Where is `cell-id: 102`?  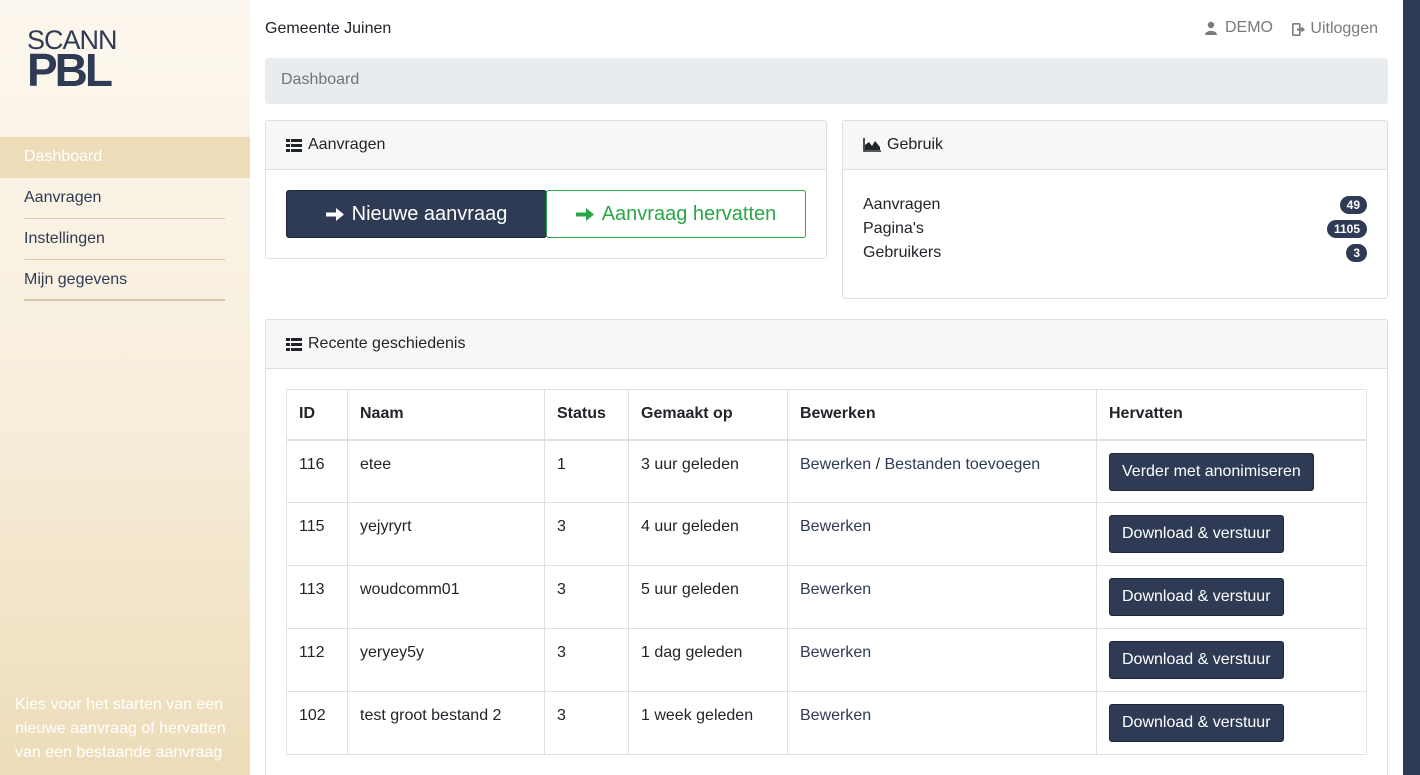 cell-id: 102 is located at coordinates (317, 723).